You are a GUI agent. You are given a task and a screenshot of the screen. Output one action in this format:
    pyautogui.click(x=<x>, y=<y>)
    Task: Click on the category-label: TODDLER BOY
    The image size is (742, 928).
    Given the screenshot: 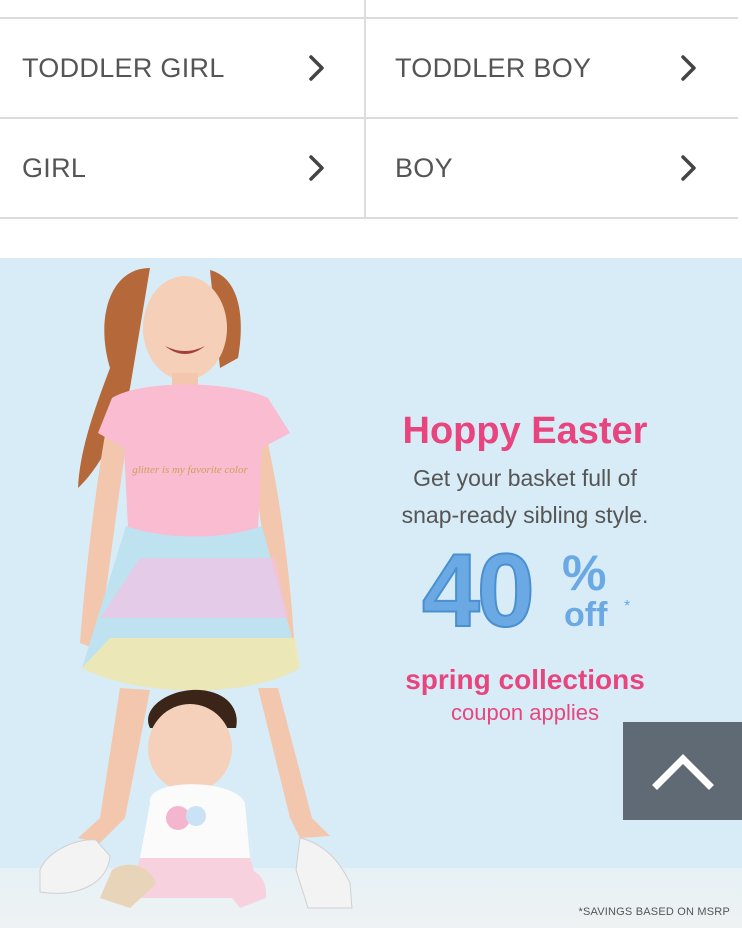 What is the action you would take?
    pyautogui.click(x=493, y=67)
    